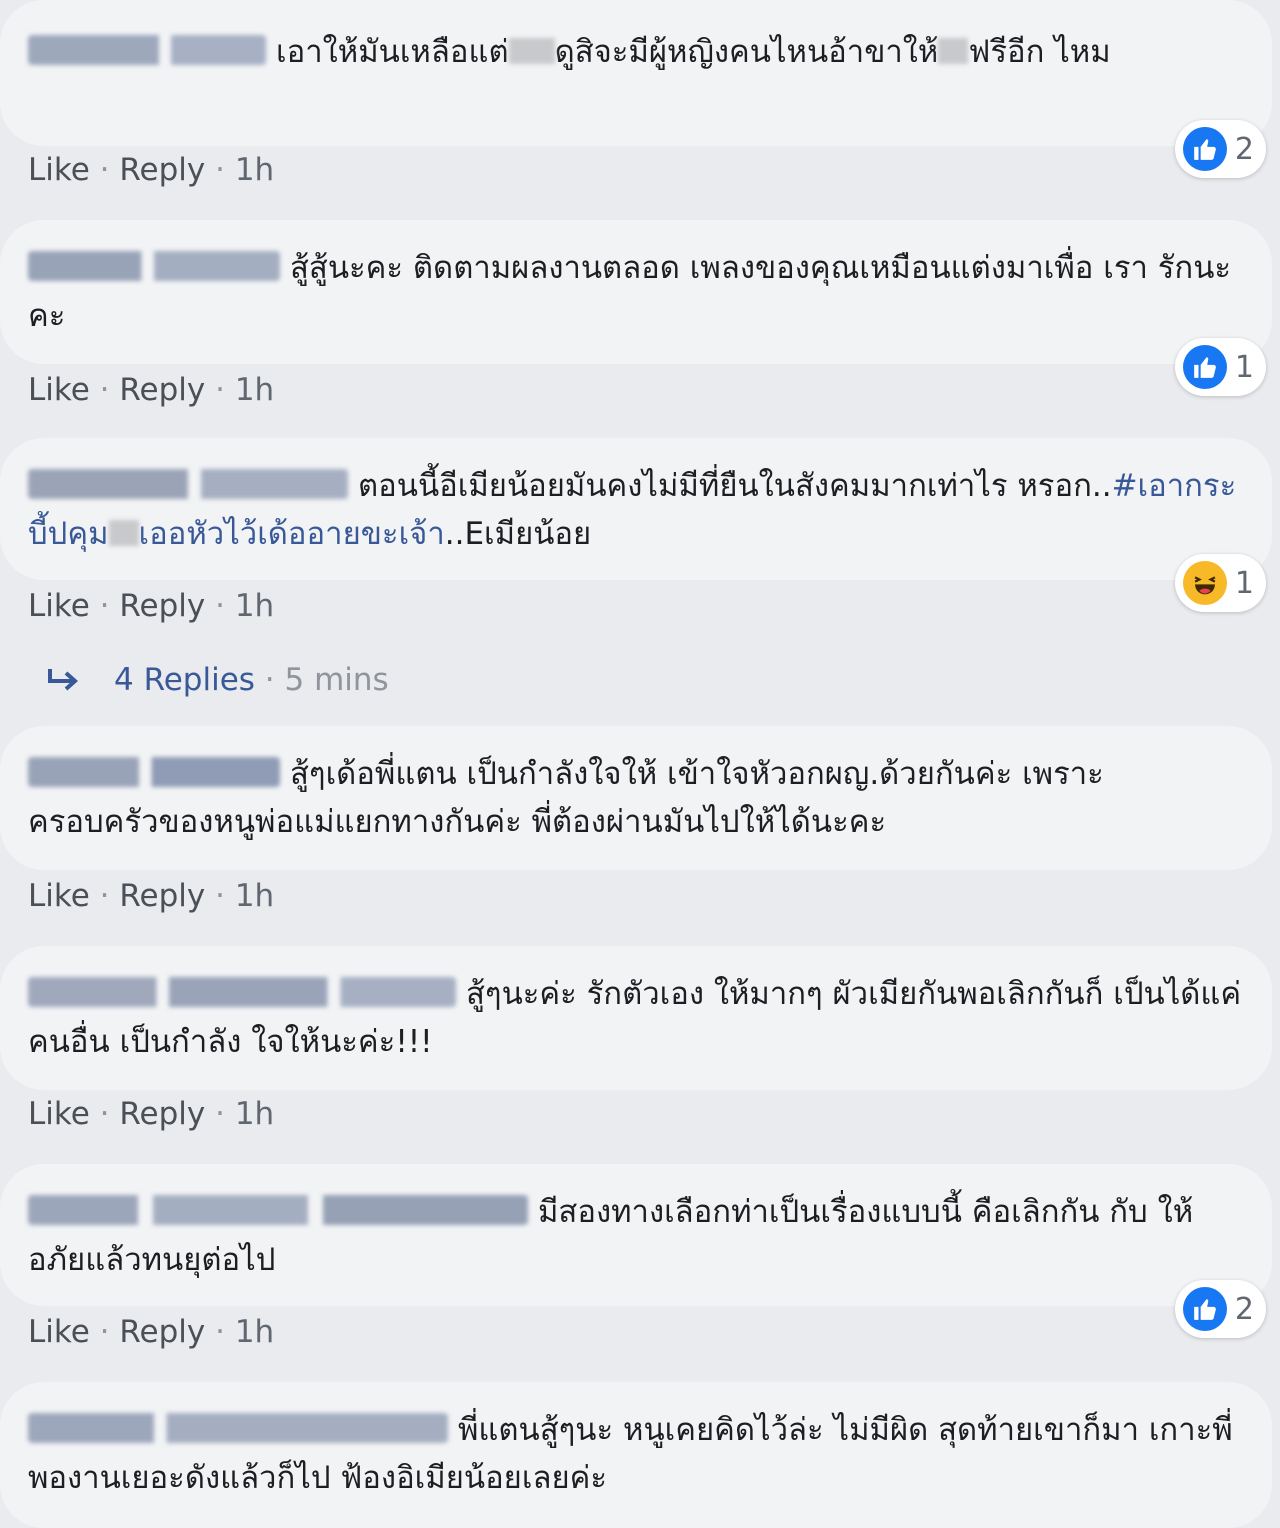 Image resolution: width=1280 pixels, height=1528 pixels. I want to click on hashtag-link: เออหัวไว้เด้ออายขะเจ้า, so click(292, 534).